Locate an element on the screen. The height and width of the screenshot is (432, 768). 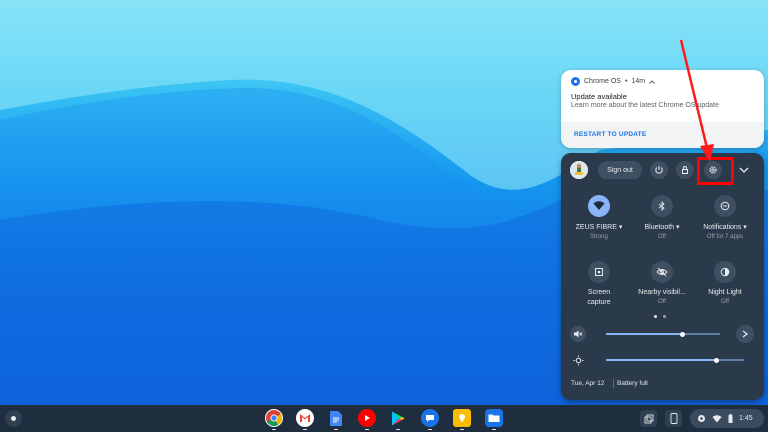
notification-header: Chrome OS • 14m is located at coordinates (613, 81).